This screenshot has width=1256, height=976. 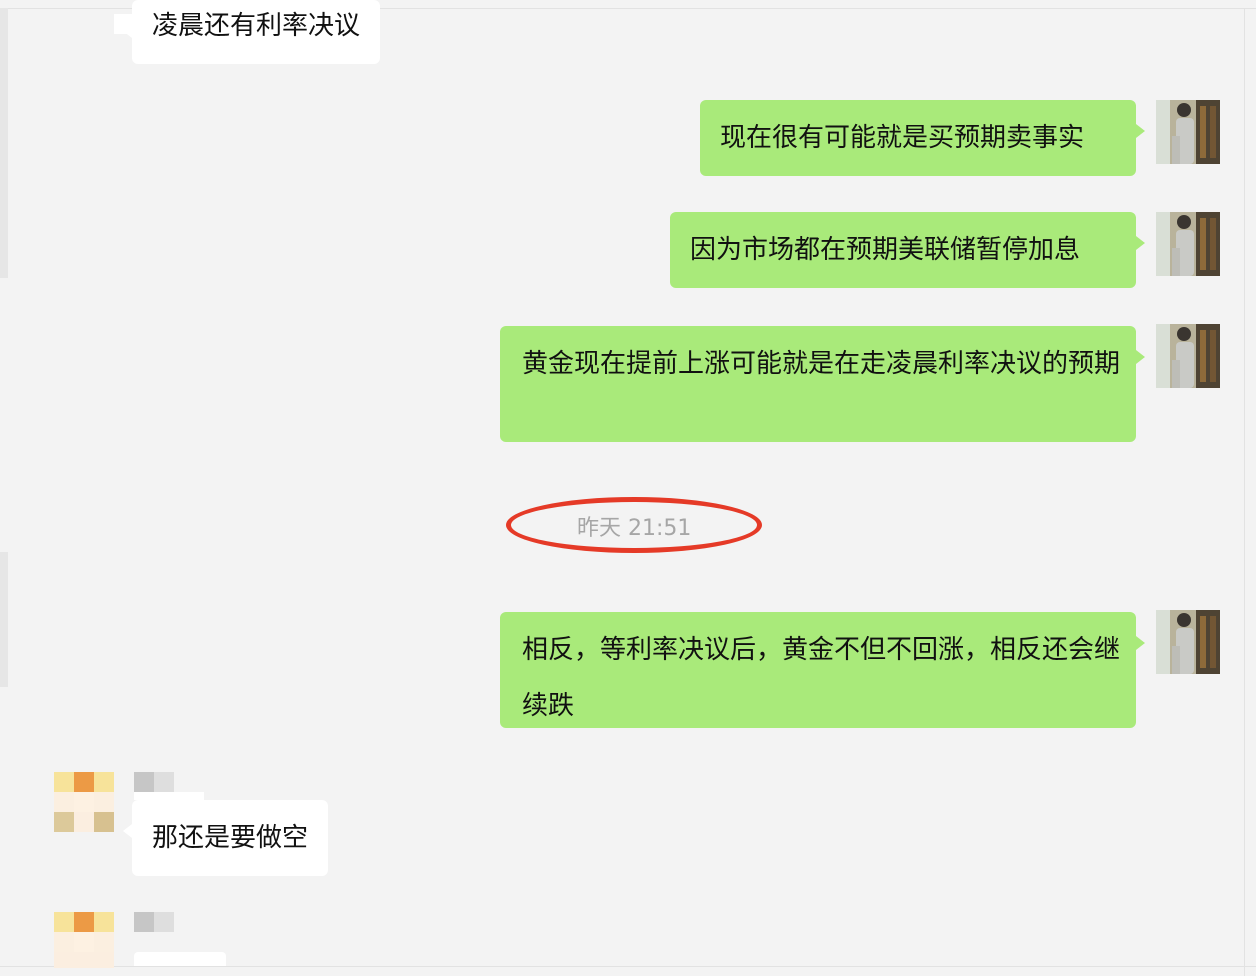 What do you see at coordinates (1244, 492) in the screenshot?
I see `right-divider` at bounding box center [1244, 492].